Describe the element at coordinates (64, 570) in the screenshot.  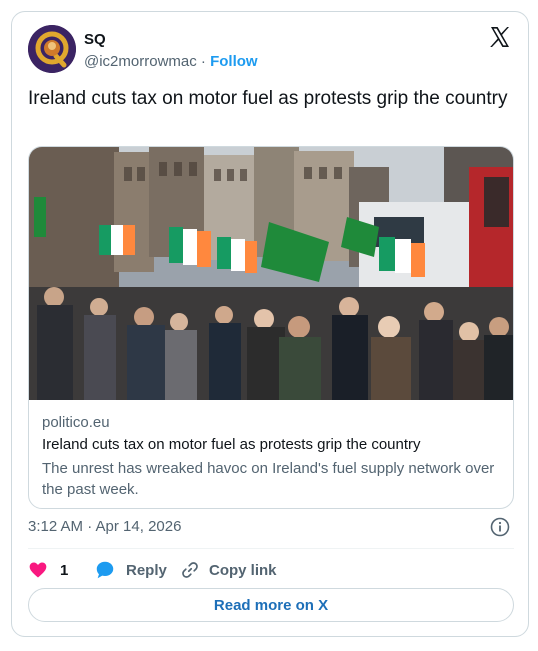
I see `like-count: 1` at that location.